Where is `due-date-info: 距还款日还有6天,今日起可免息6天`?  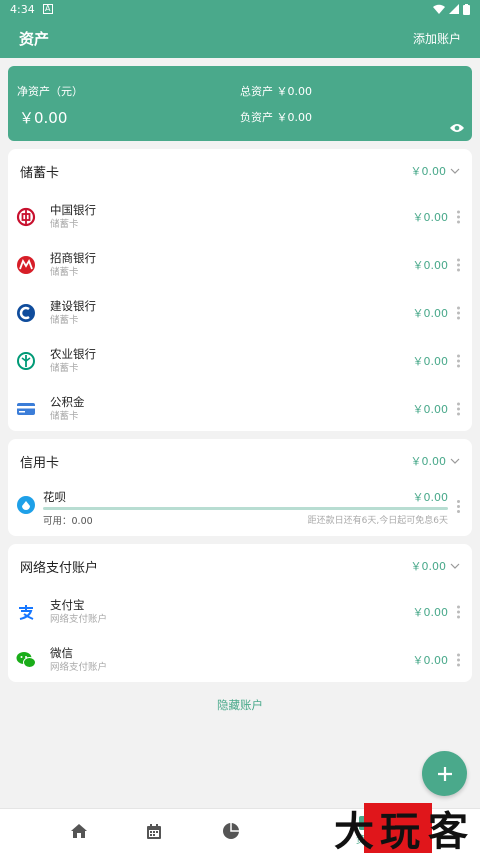 due-date-info: 距还款日还有6天,今日起可免息6天 is located at coordinates (377, 521).